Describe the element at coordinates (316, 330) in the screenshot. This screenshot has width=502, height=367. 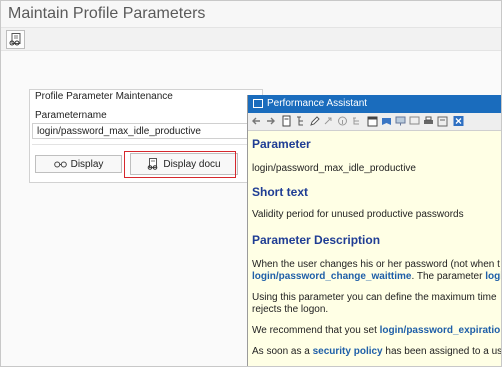
I see `desc3-text: We recommend that you set` at that location.